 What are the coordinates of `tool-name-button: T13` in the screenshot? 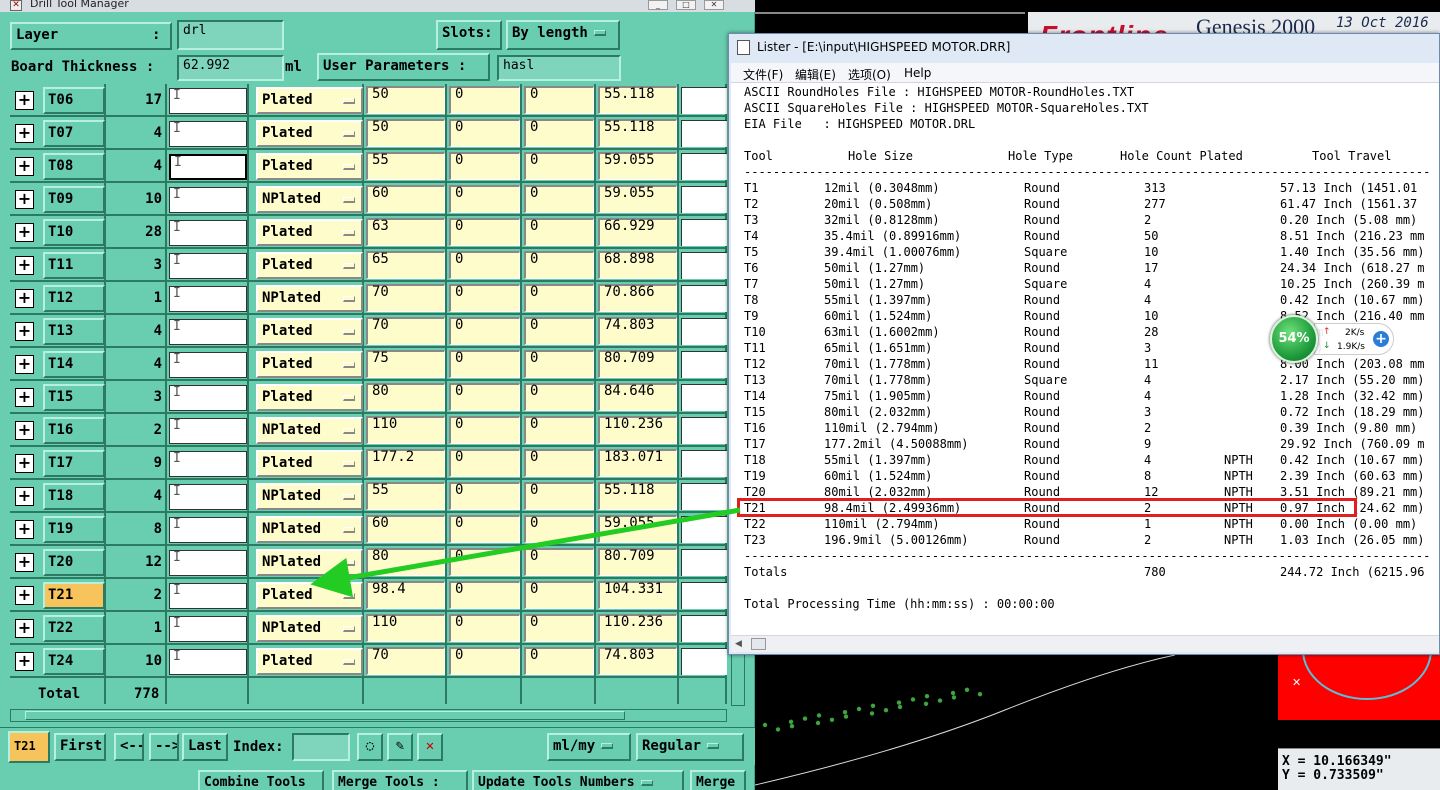 It's located at (74, 331).